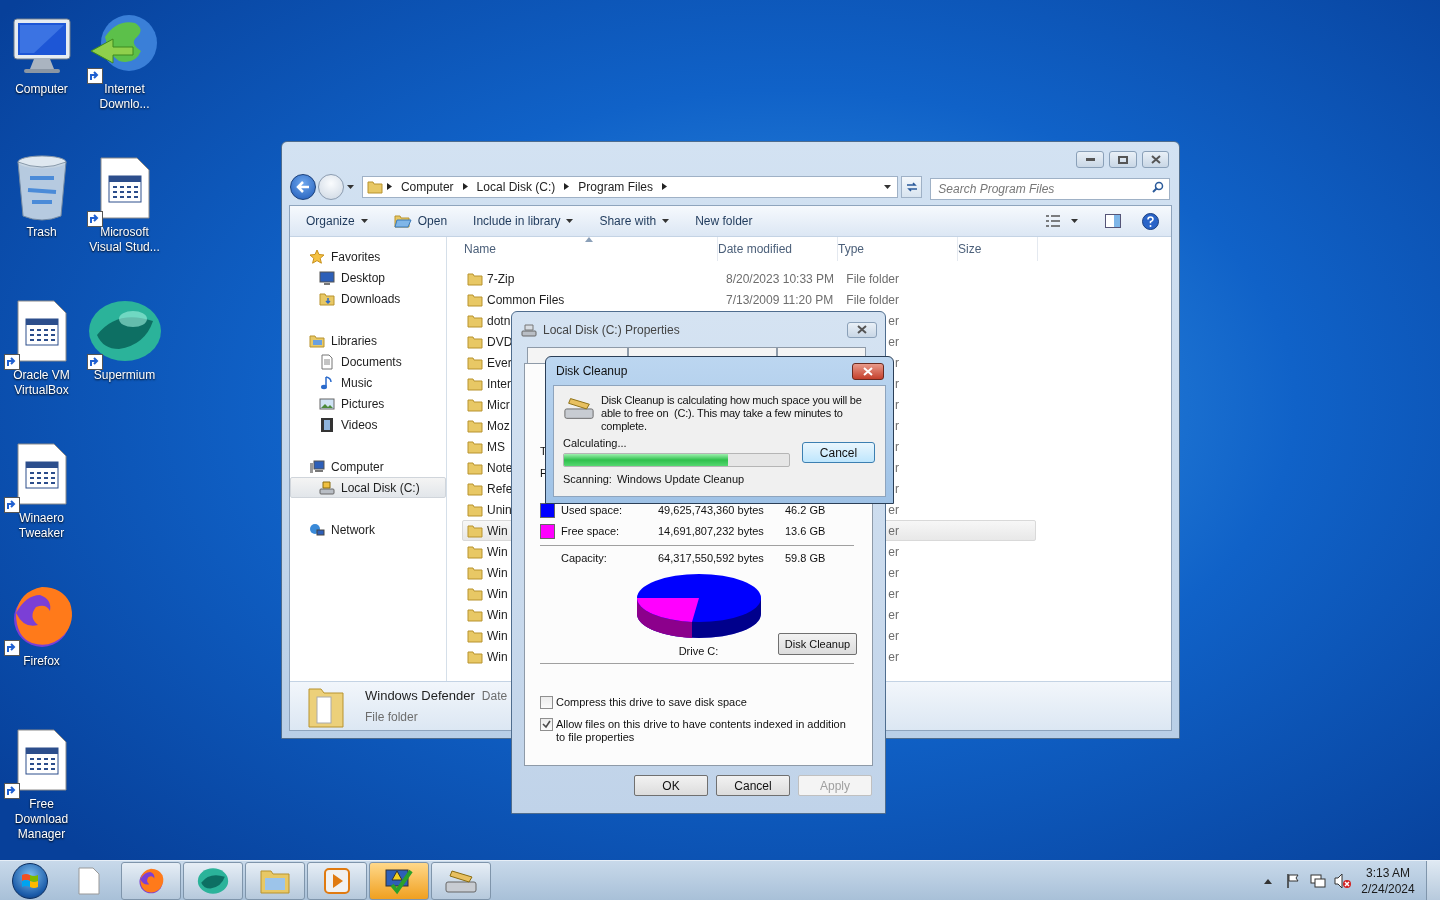 Image resolution: width=1440 pixels, height=900 pixels. Describe the element at coordinates (392, 718) in the screenshot. I see `item-type: File folder` at that location.